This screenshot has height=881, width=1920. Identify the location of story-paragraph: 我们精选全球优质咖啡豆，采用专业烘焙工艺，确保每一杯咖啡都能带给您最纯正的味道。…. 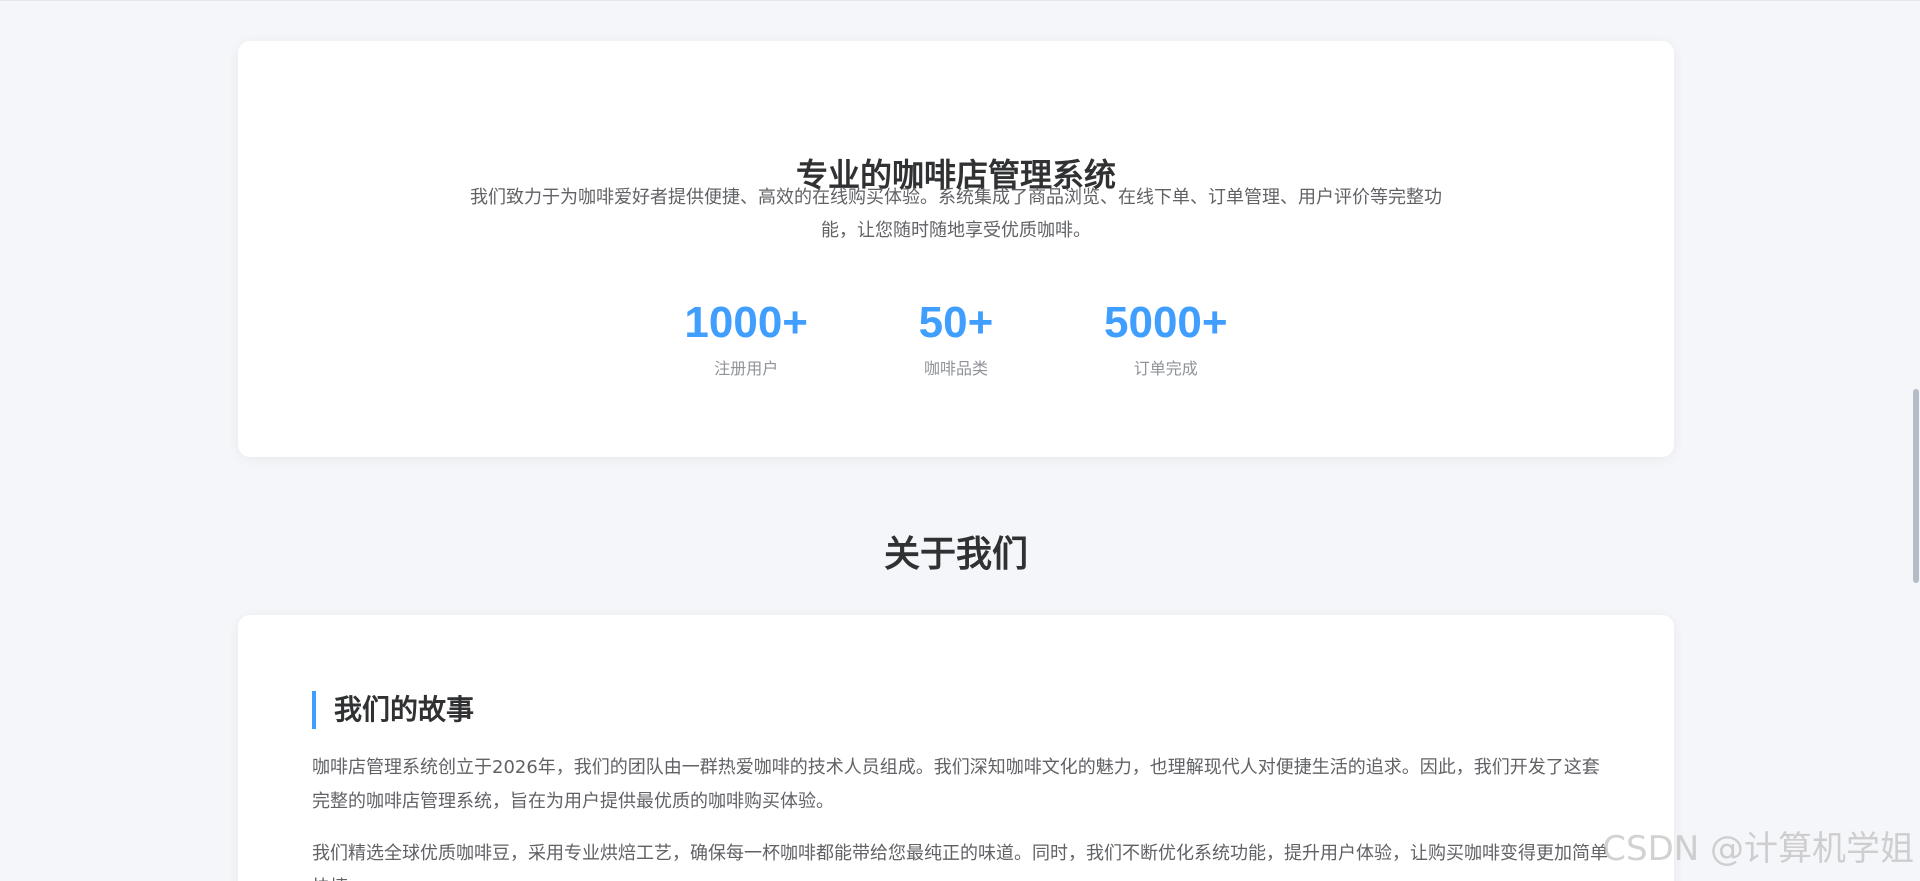
(960, 862).